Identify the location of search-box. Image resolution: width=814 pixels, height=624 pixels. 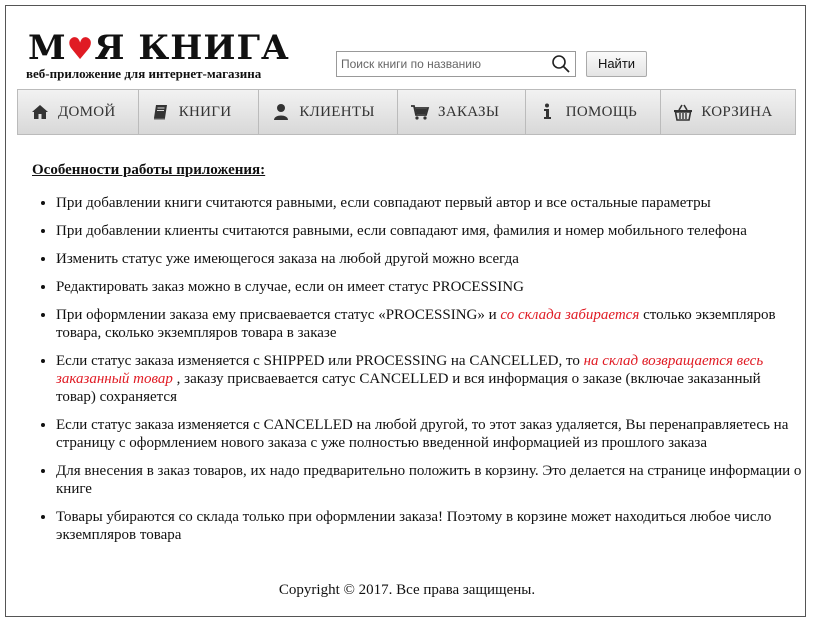
(456, 64).